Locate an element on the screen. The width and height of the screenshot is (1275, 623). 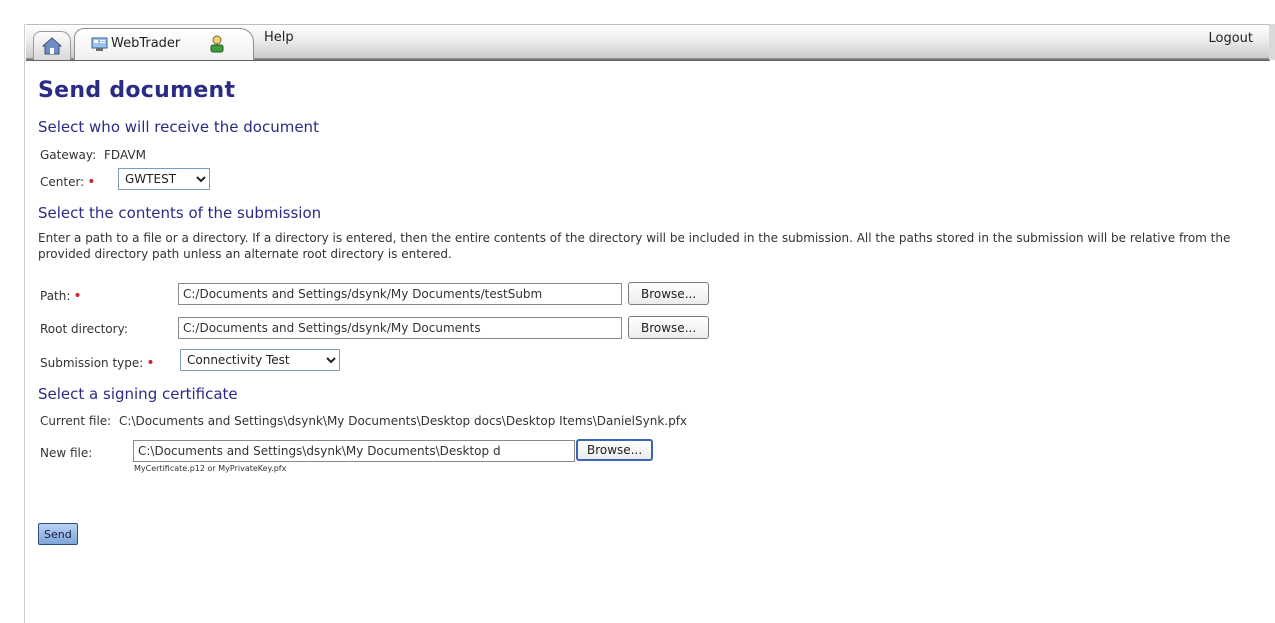
root-label-row: Root directory: is located at coordinates (84, 329).